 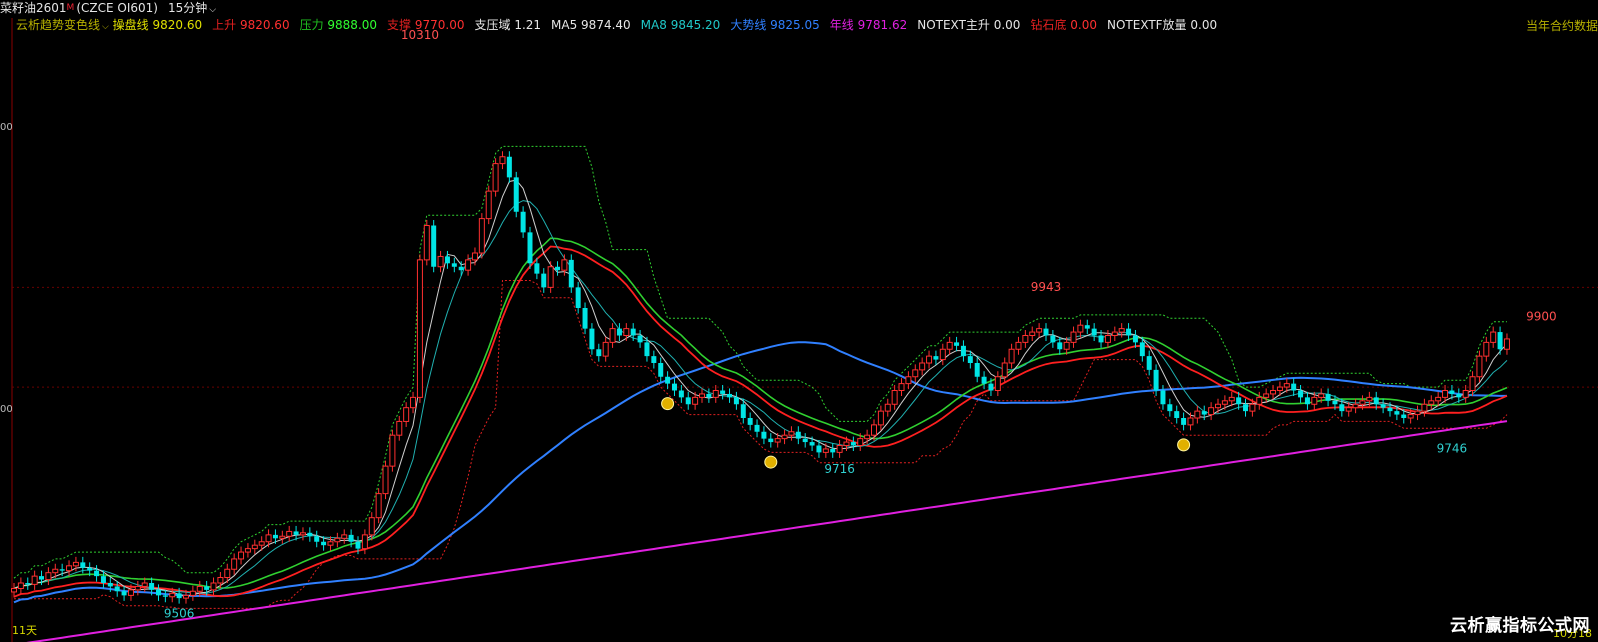 What do you see at coordinates (24, 630) in the screenshot?
I see `bottom-left-label: 11天` at bounding box center [24, 630].